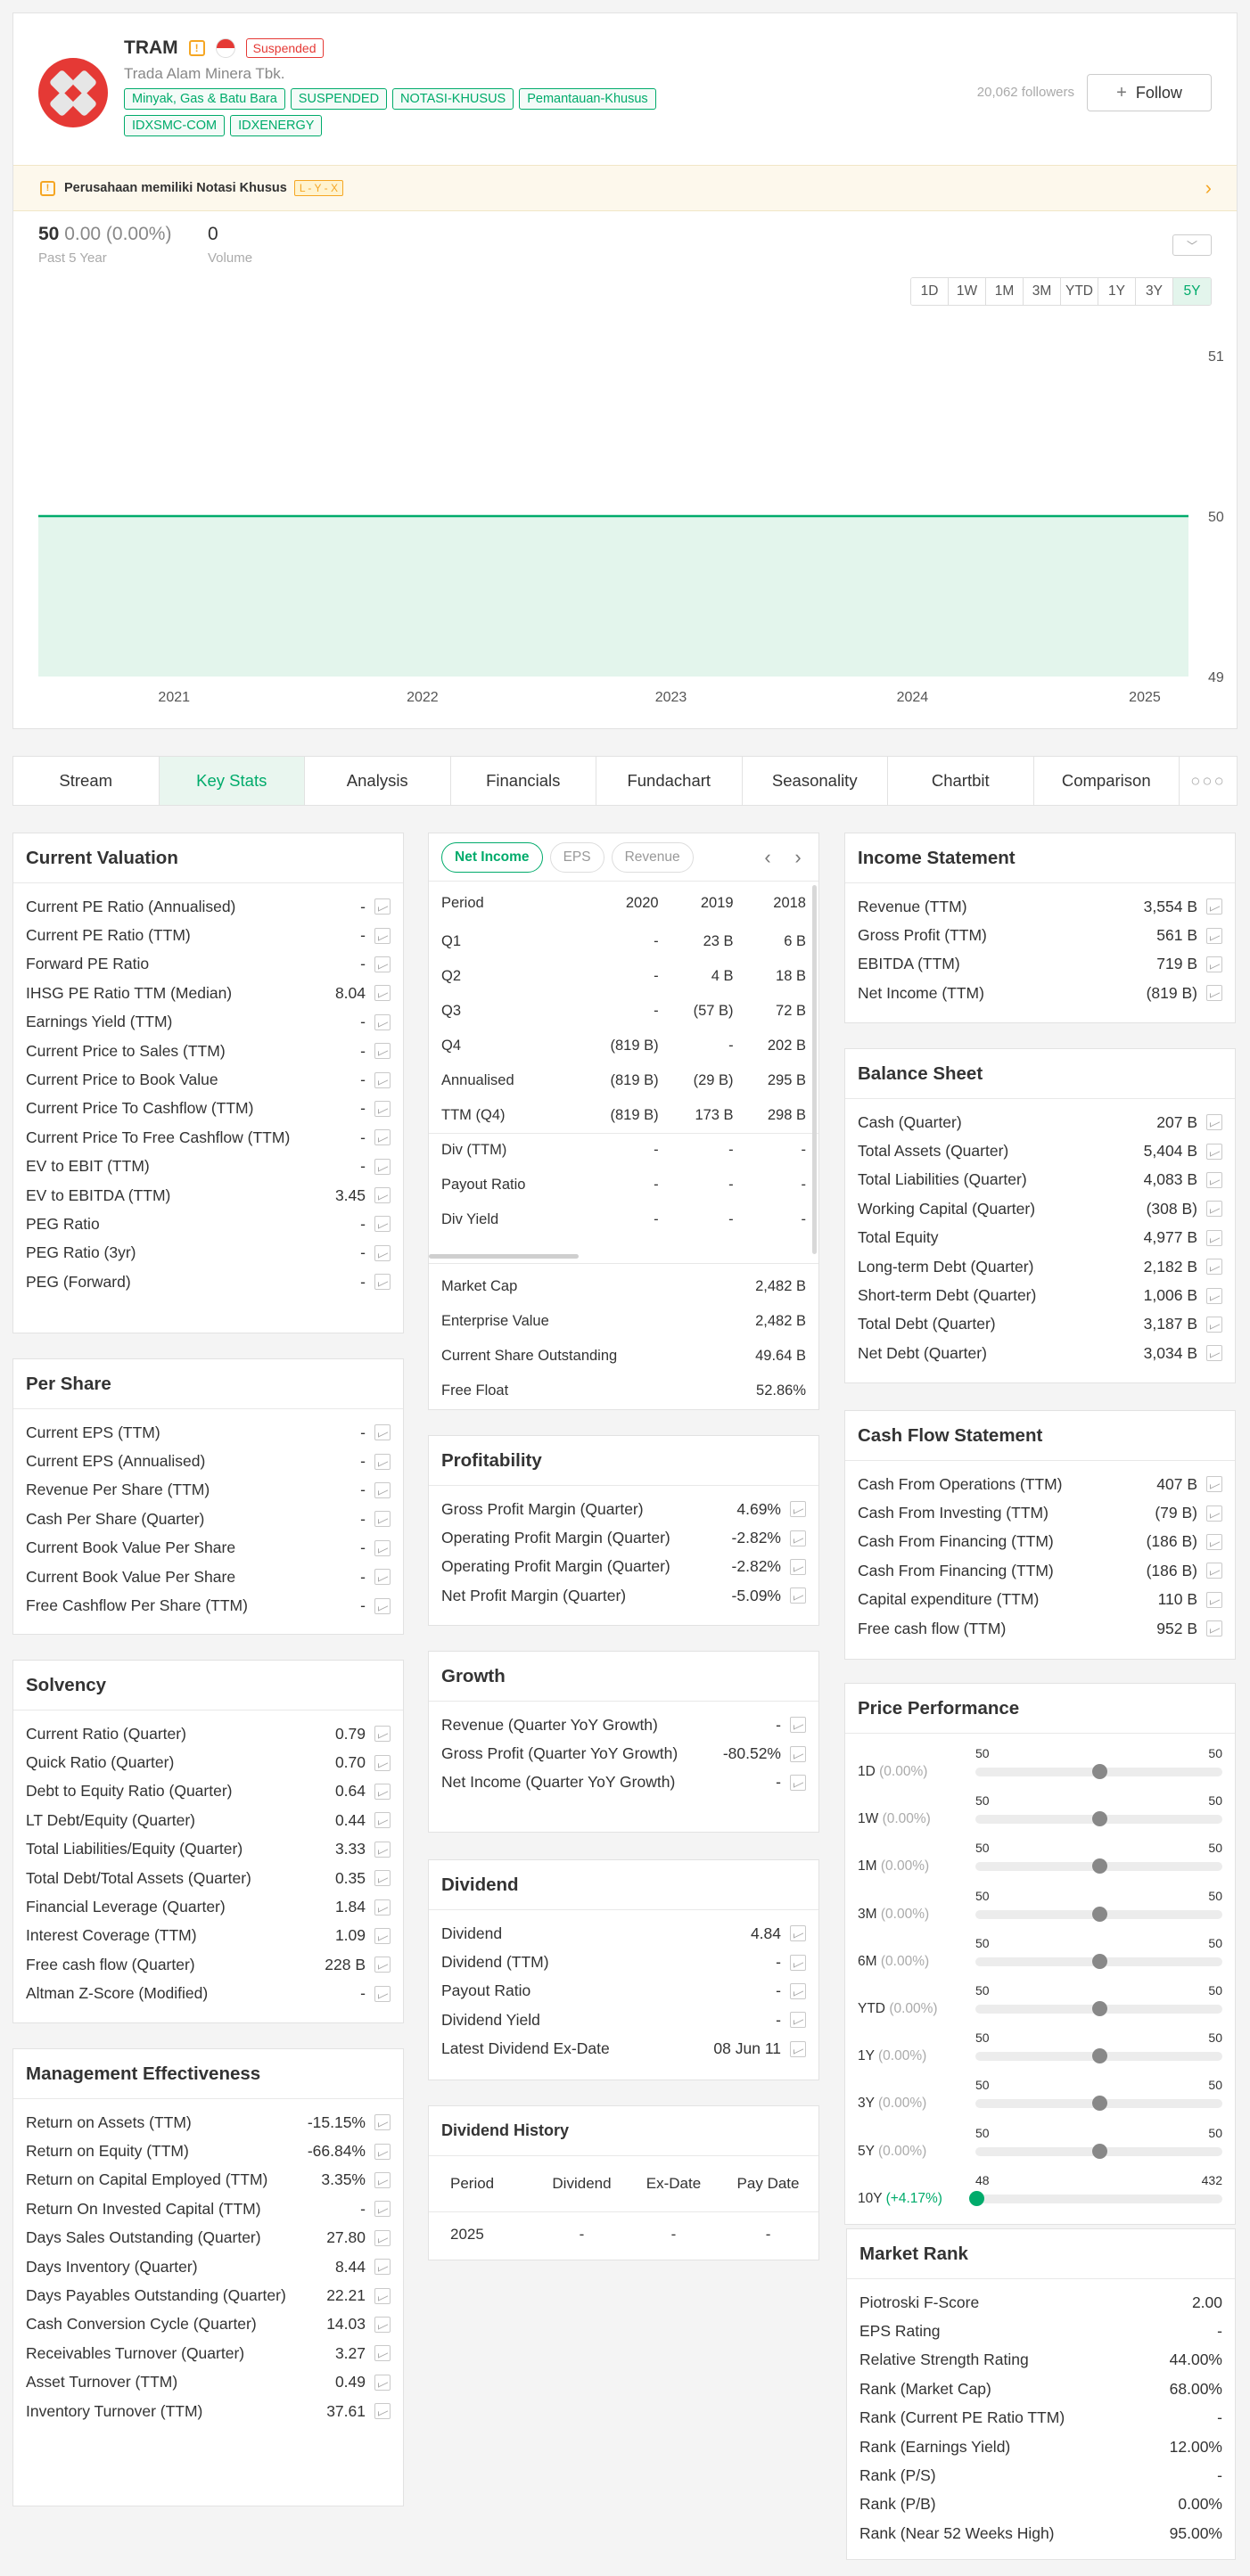  I want to click on range-button-1d: 1D, so click(930, 291).